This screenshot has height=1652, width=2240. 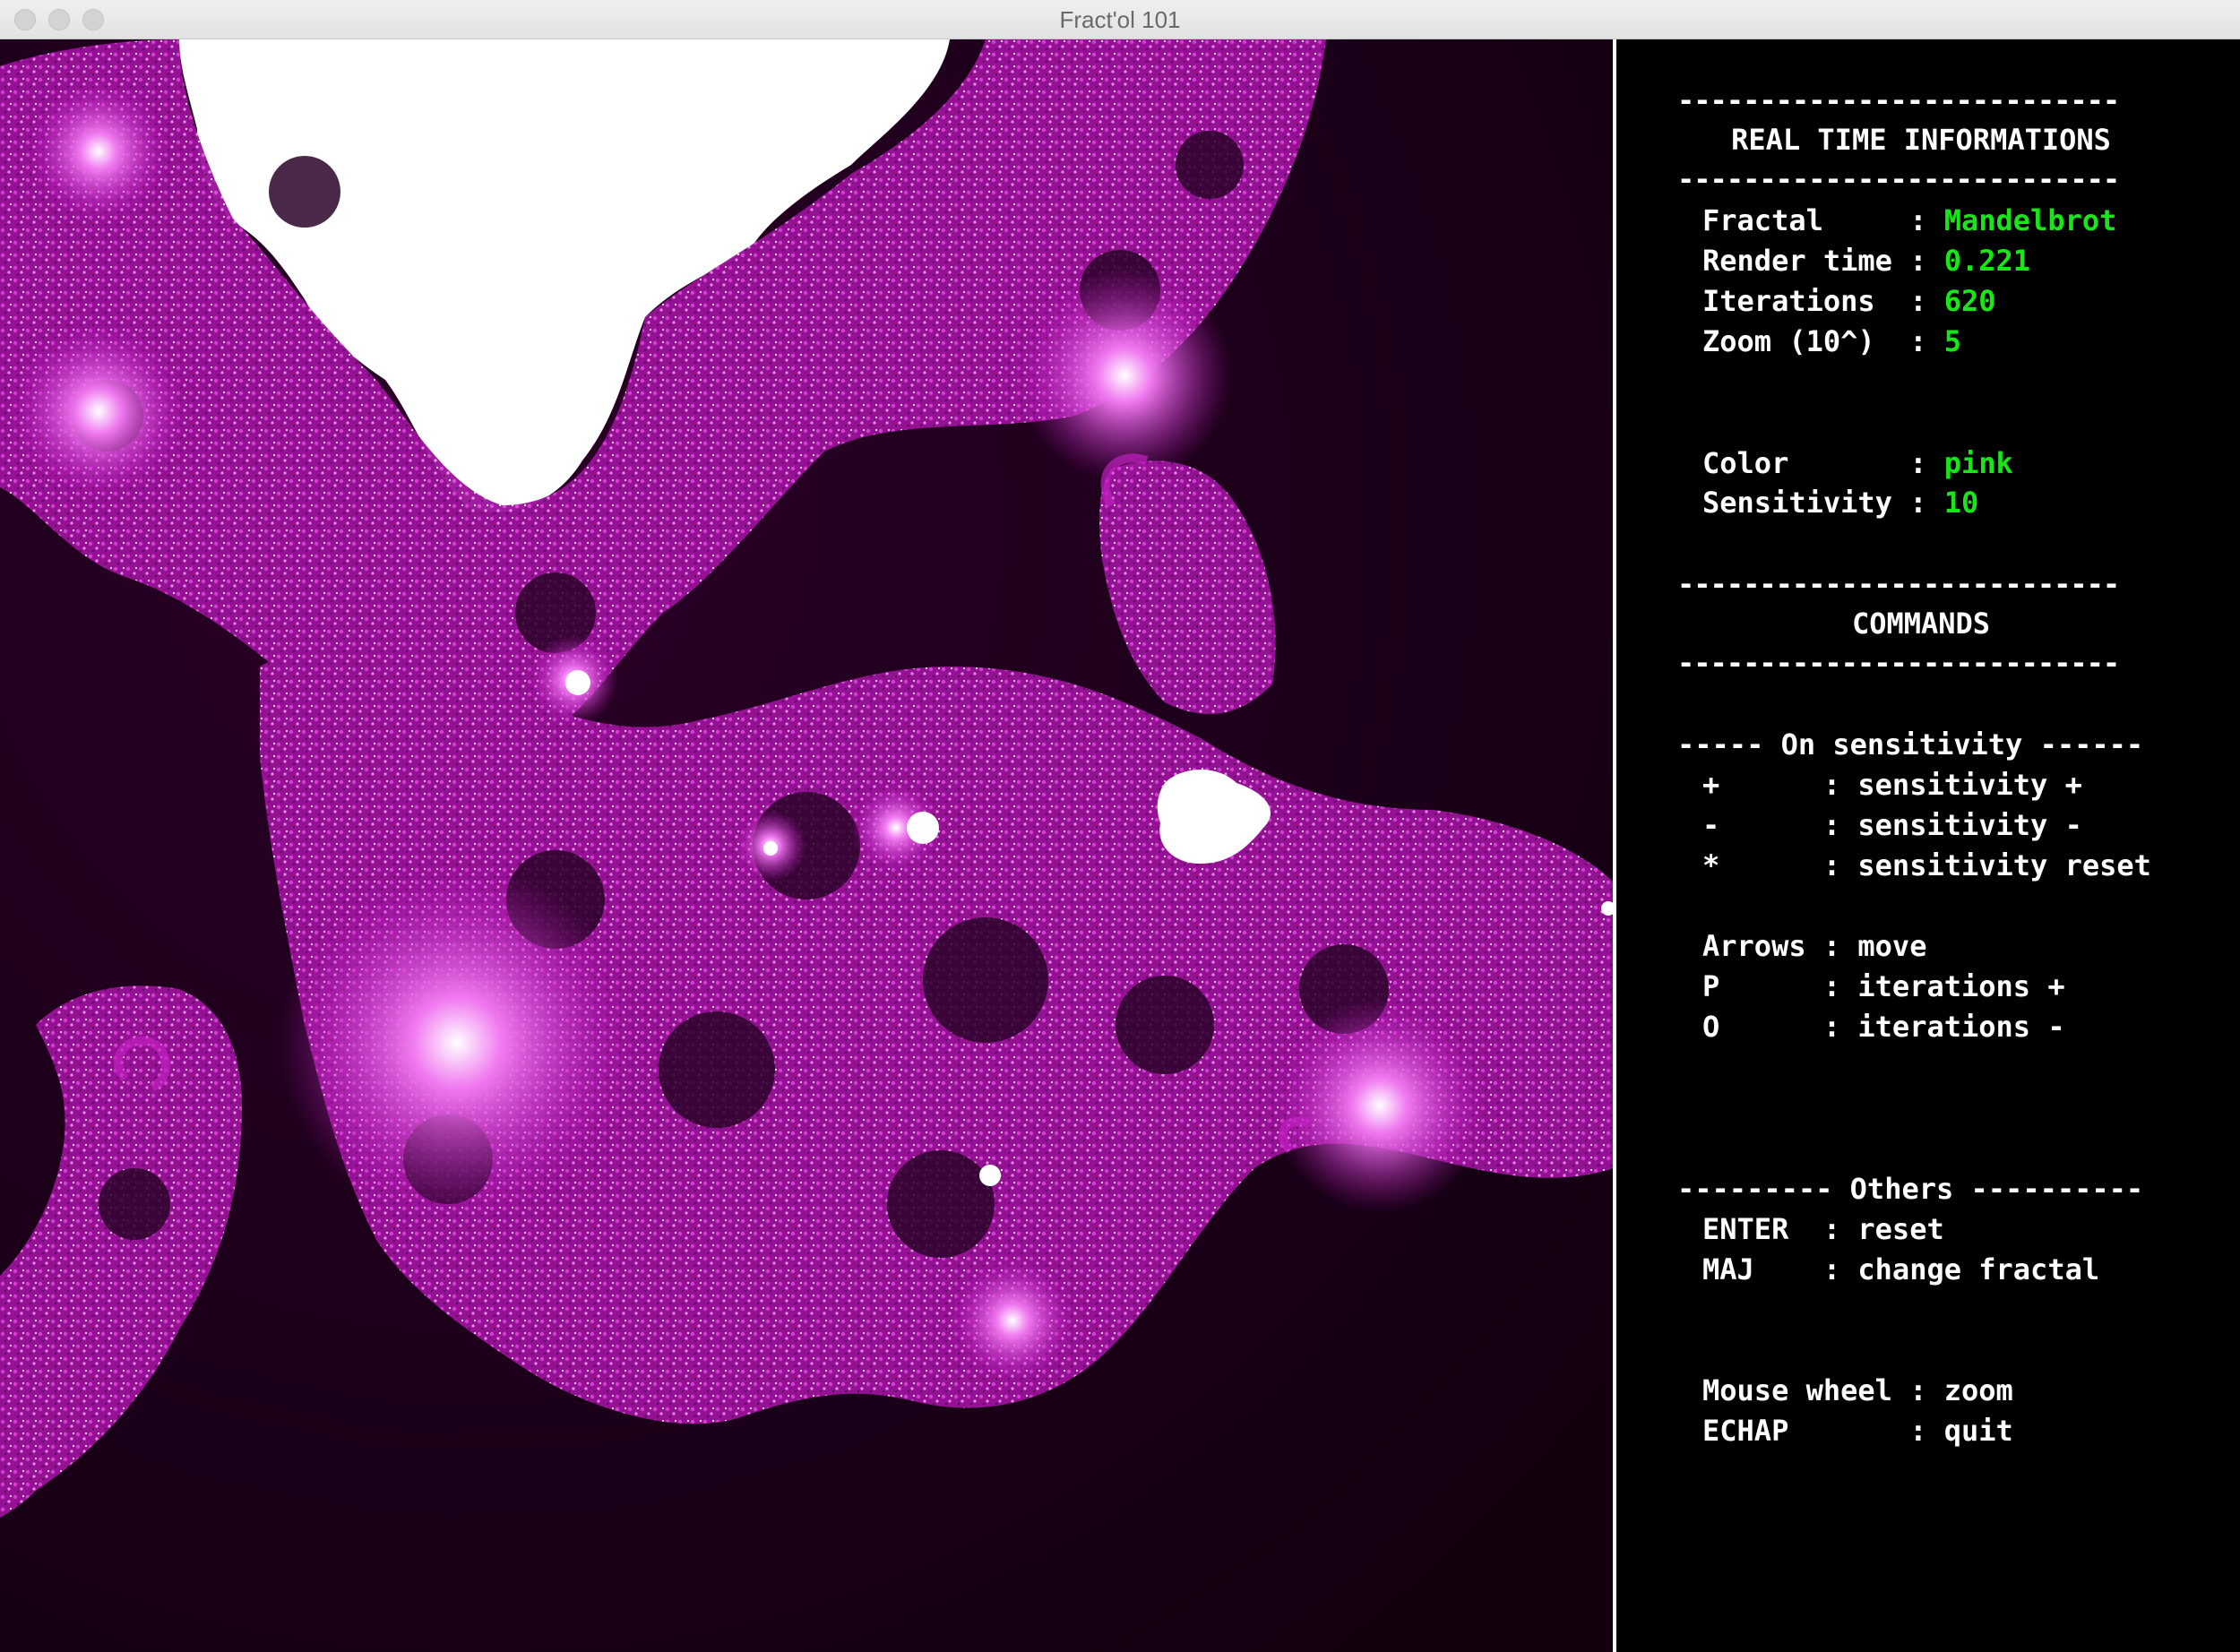 I want to click on zoom-value: 5, so click(x=1952, y=341).